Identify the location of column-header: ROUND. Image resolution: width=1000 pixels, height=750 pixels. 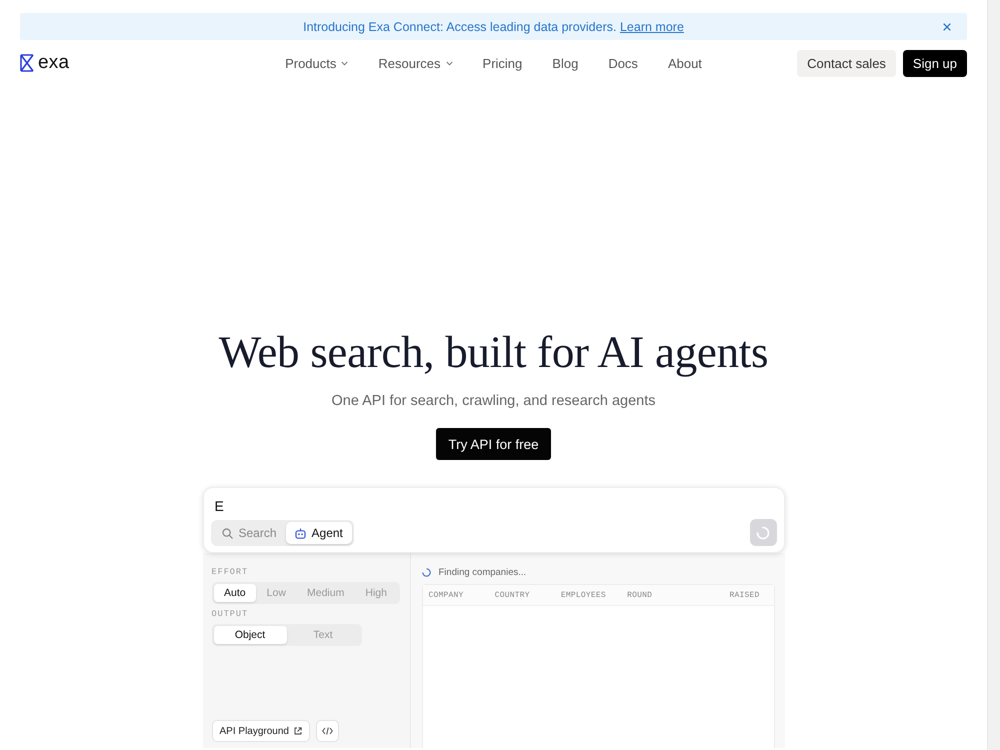
(640, 595).